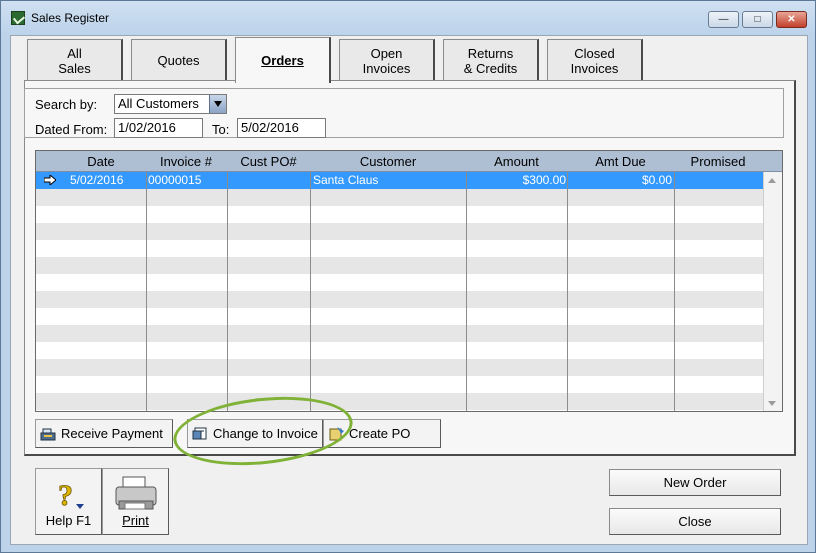 This screenshot has height=553, width=816. Describe the element at coordinates (695, 482) in the screenshot. I see `new-order-button: New Order` at that location.